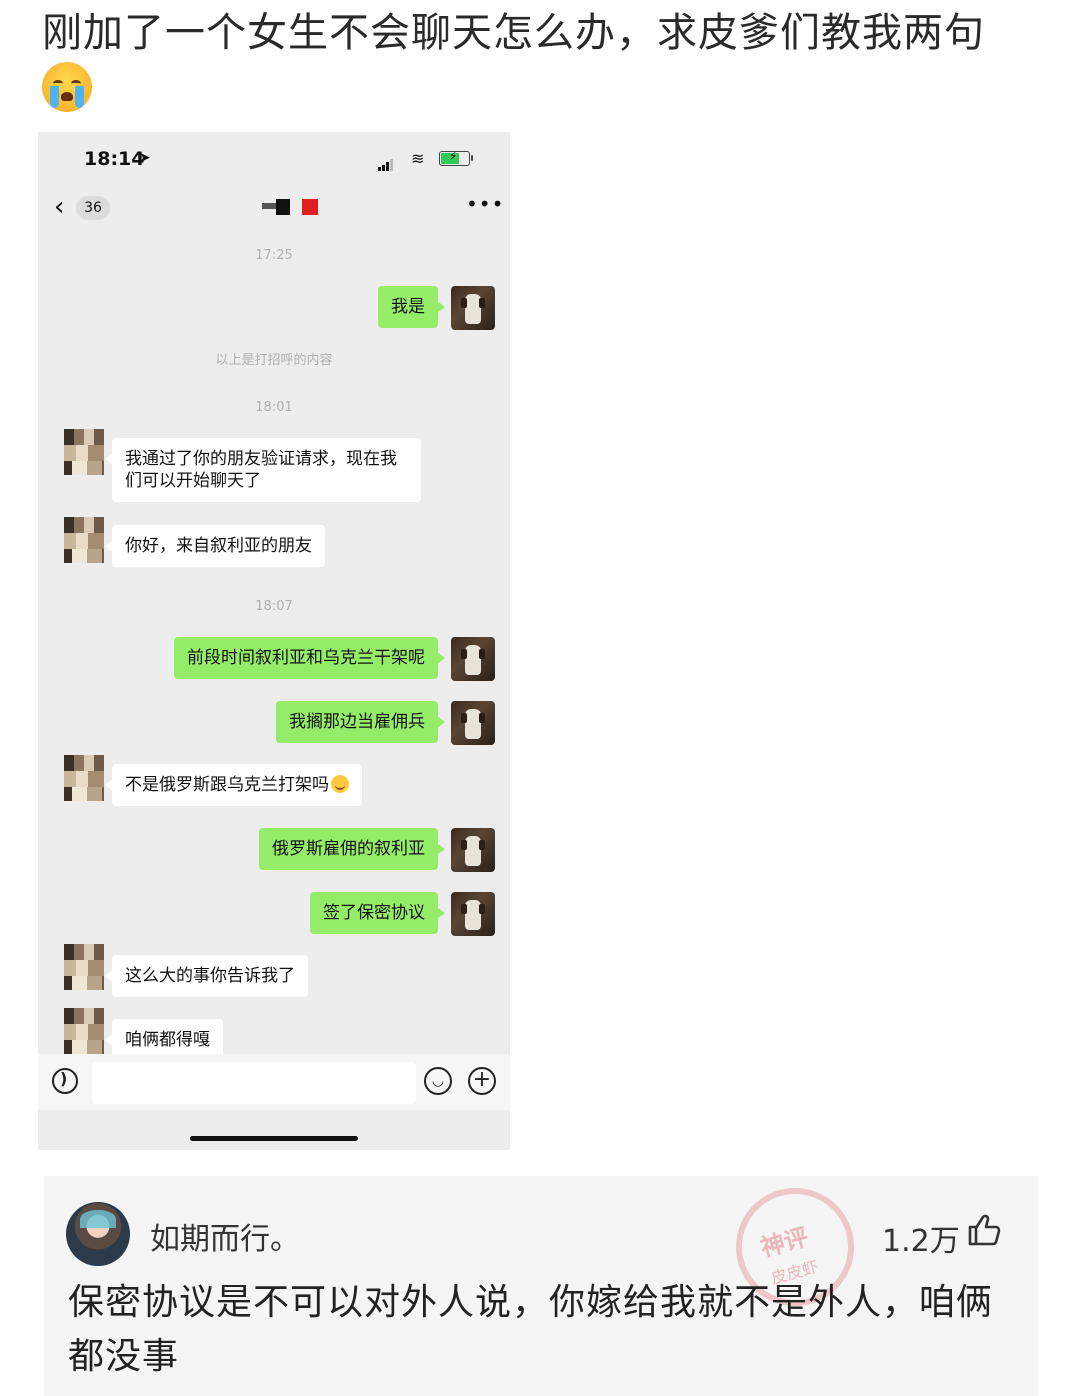 This screenshot has width=1080, height=1396. Describe the element at coordinates (984, 1230) in the screenshot. I see `thumbs-up-icon` at that location.